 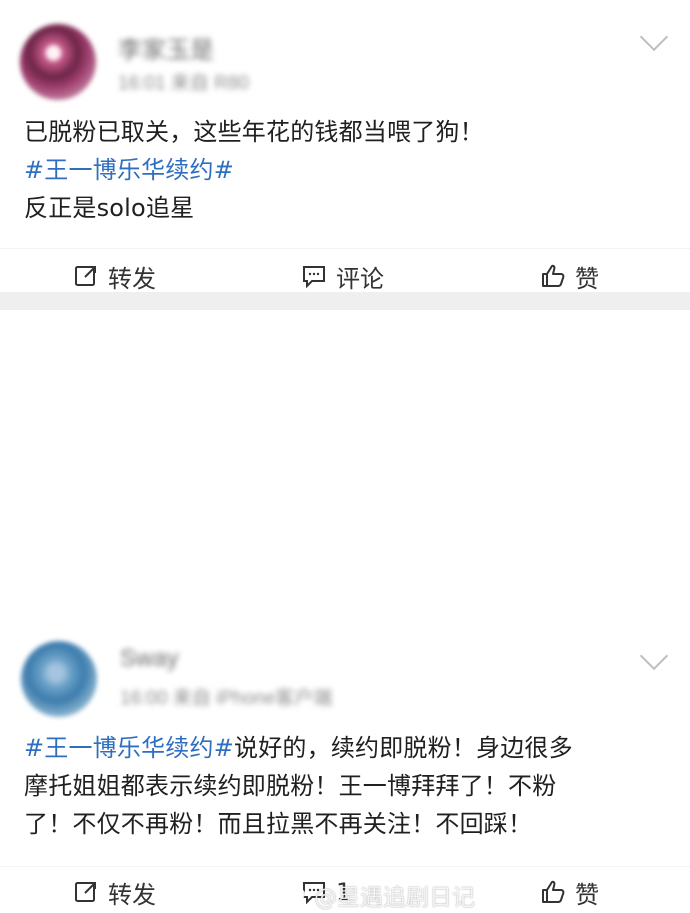 I want to click on comment-label: 评论, so click(x=360, y=278).